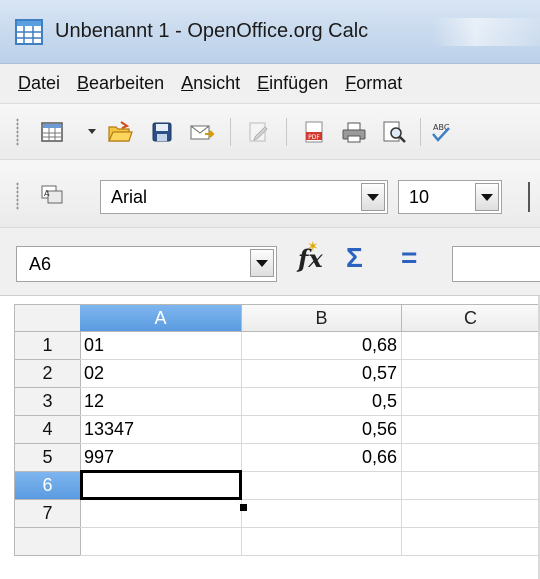 The image size is (540, 579). Describe the element at coordinates (47, 318) in the screenshot. I see `select-all-corner` at that location.